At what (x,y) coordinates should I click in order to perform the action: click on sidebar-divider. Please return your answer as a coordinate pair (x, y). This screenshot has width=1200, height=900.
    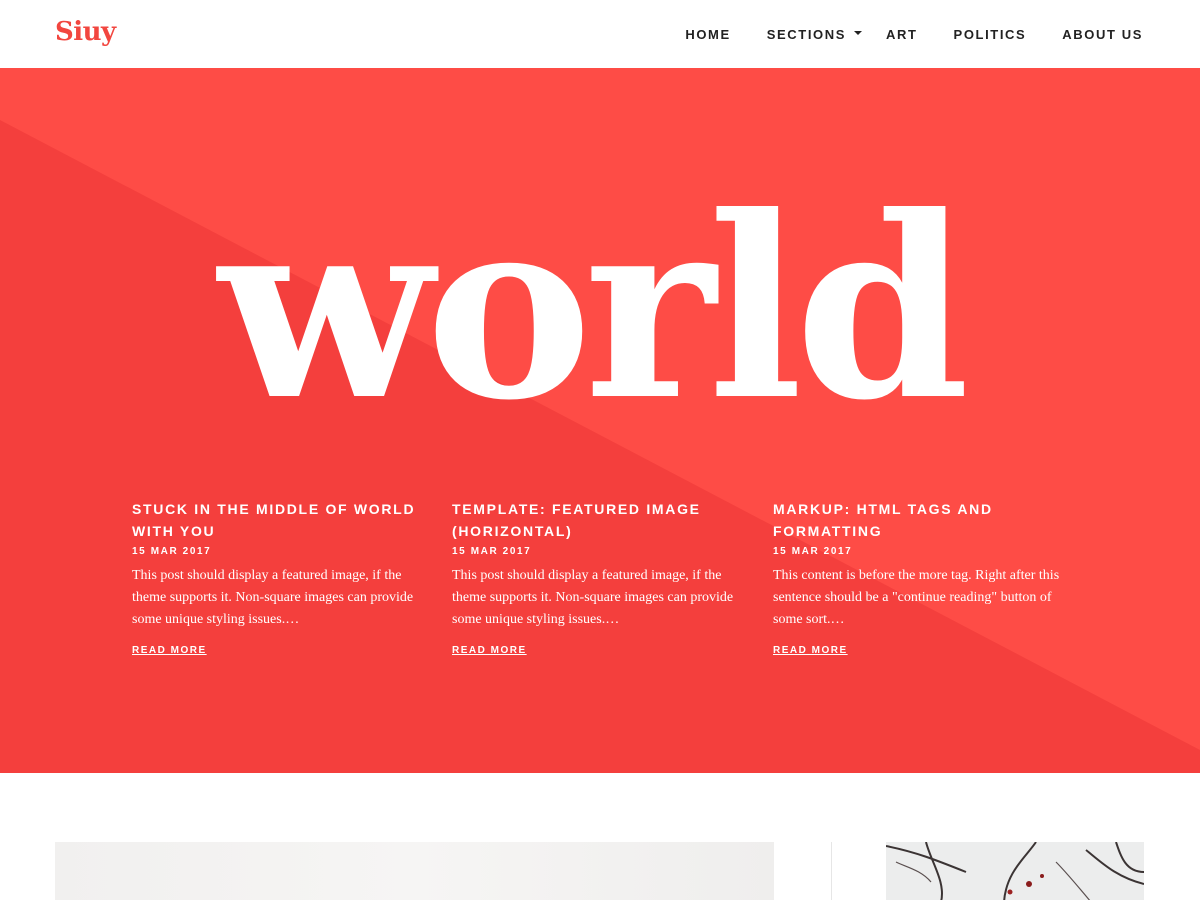
    Looking at the image, I should click on (831, 871).